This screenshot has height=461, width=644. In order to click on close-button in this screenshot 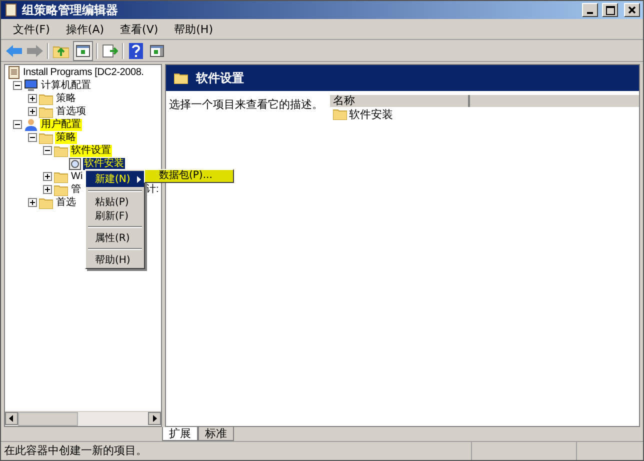, I will do `click(632, 10)`.